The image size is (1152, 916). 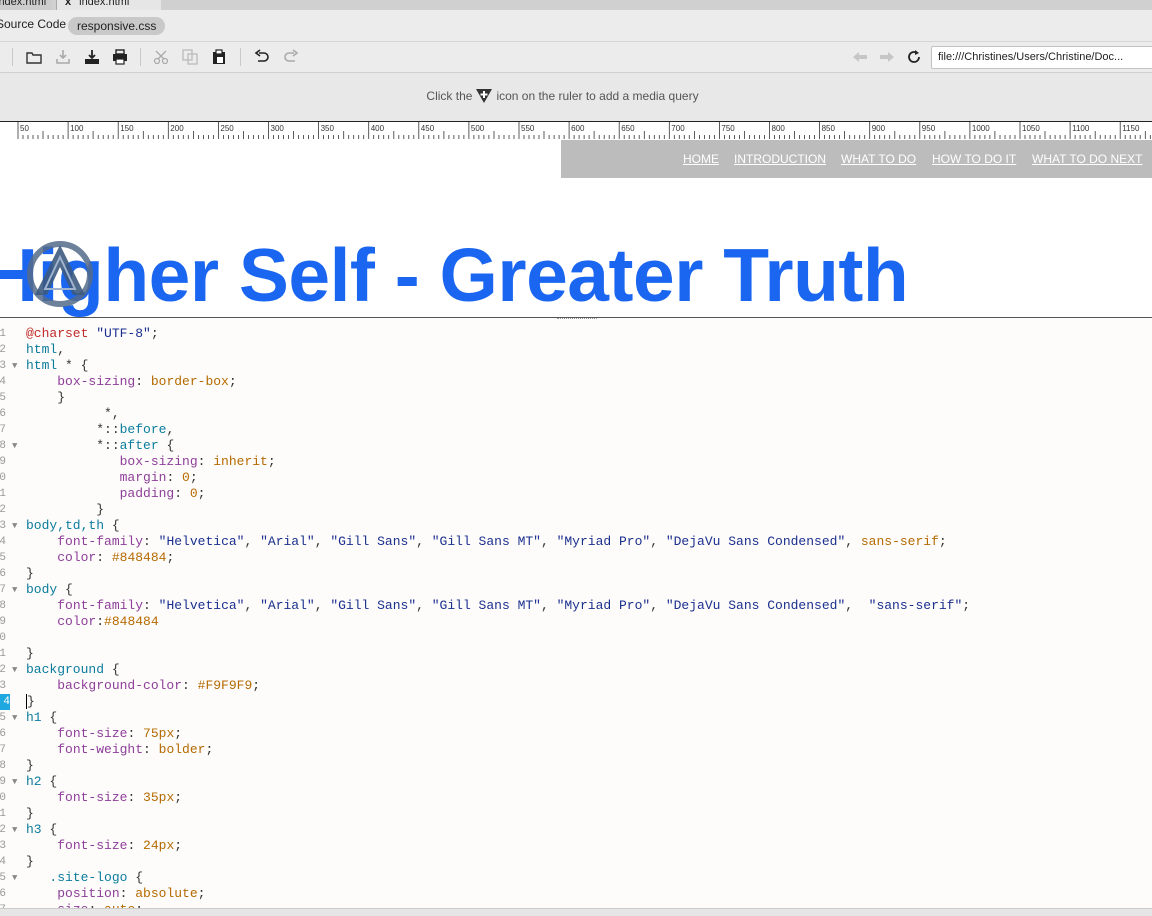 What do you see at coordinates (120, 733) in the screenshot?
I see `code-text: font-size: 75px;` at bounding box center [120, 733].